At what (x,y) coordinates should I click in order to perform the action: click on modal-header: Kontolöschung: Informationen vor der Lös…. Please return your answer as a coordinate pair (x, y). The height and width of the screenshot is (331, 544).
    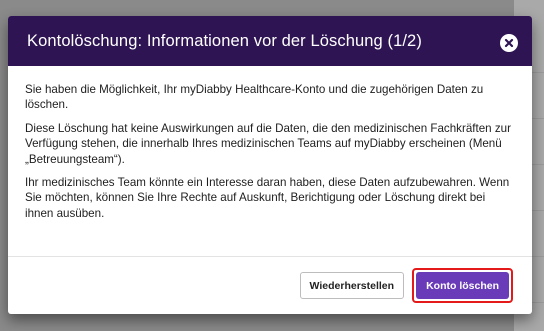
    Looking at the image, I should click on (270, 41).